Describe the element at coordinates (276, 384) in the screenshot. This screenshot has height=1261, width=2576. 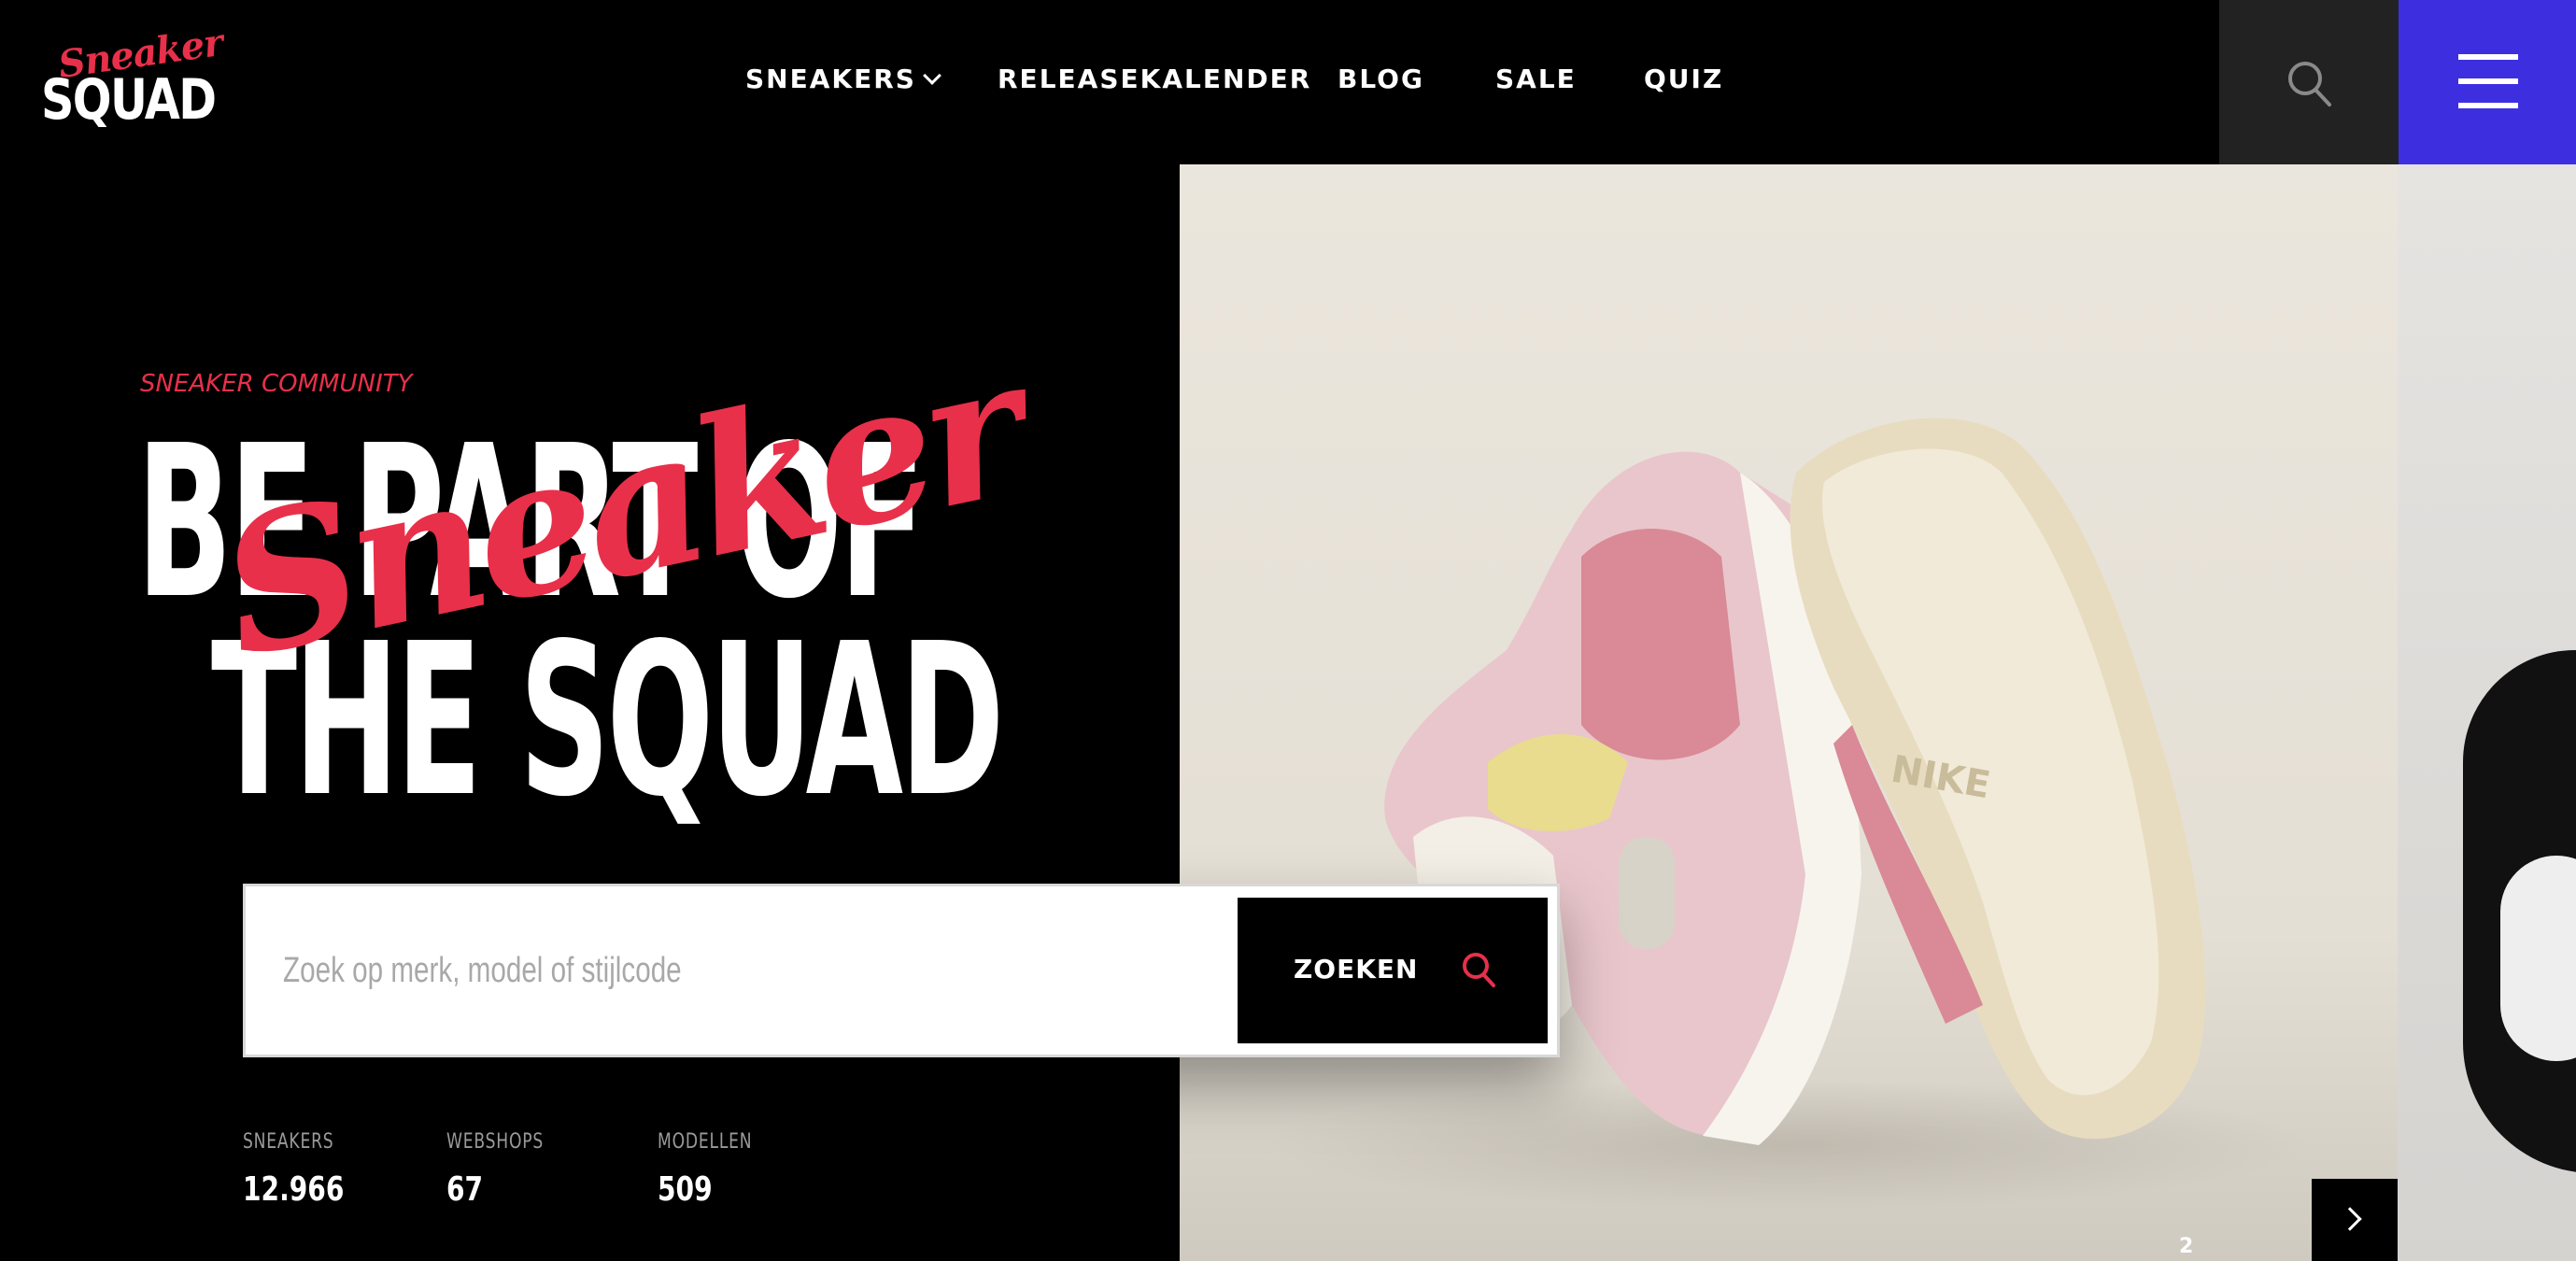
I see `hero-eyebrow: SNEAKER COMMUNITY` at that location.